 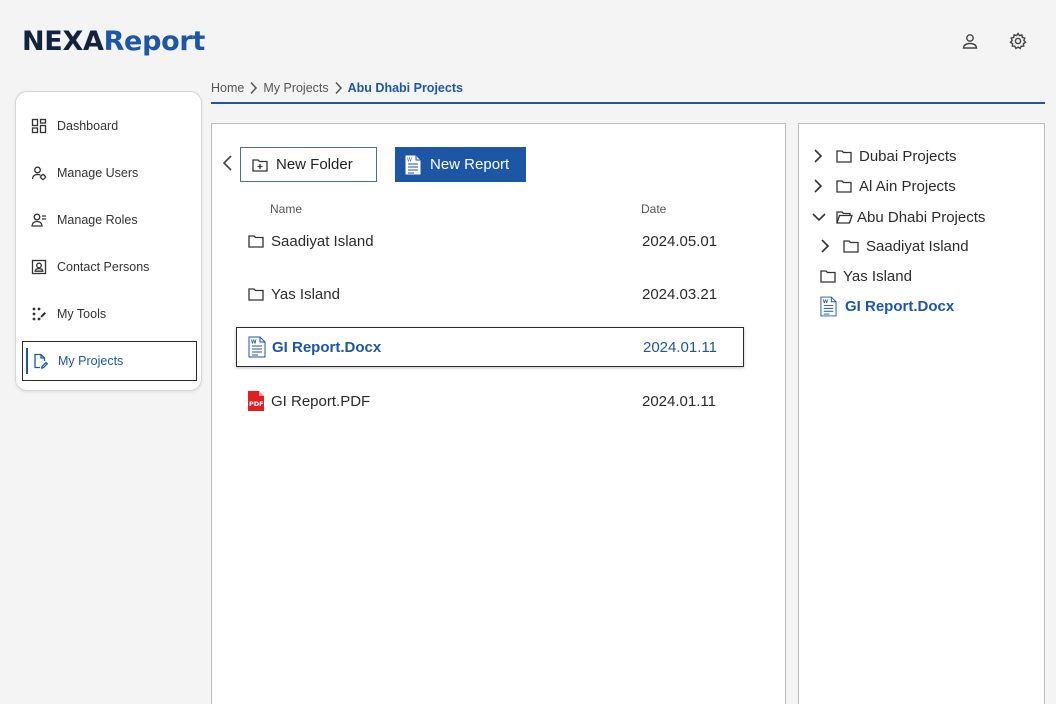 I want to click on pdf-badge-text: PDF, so click(x=256, y=404).